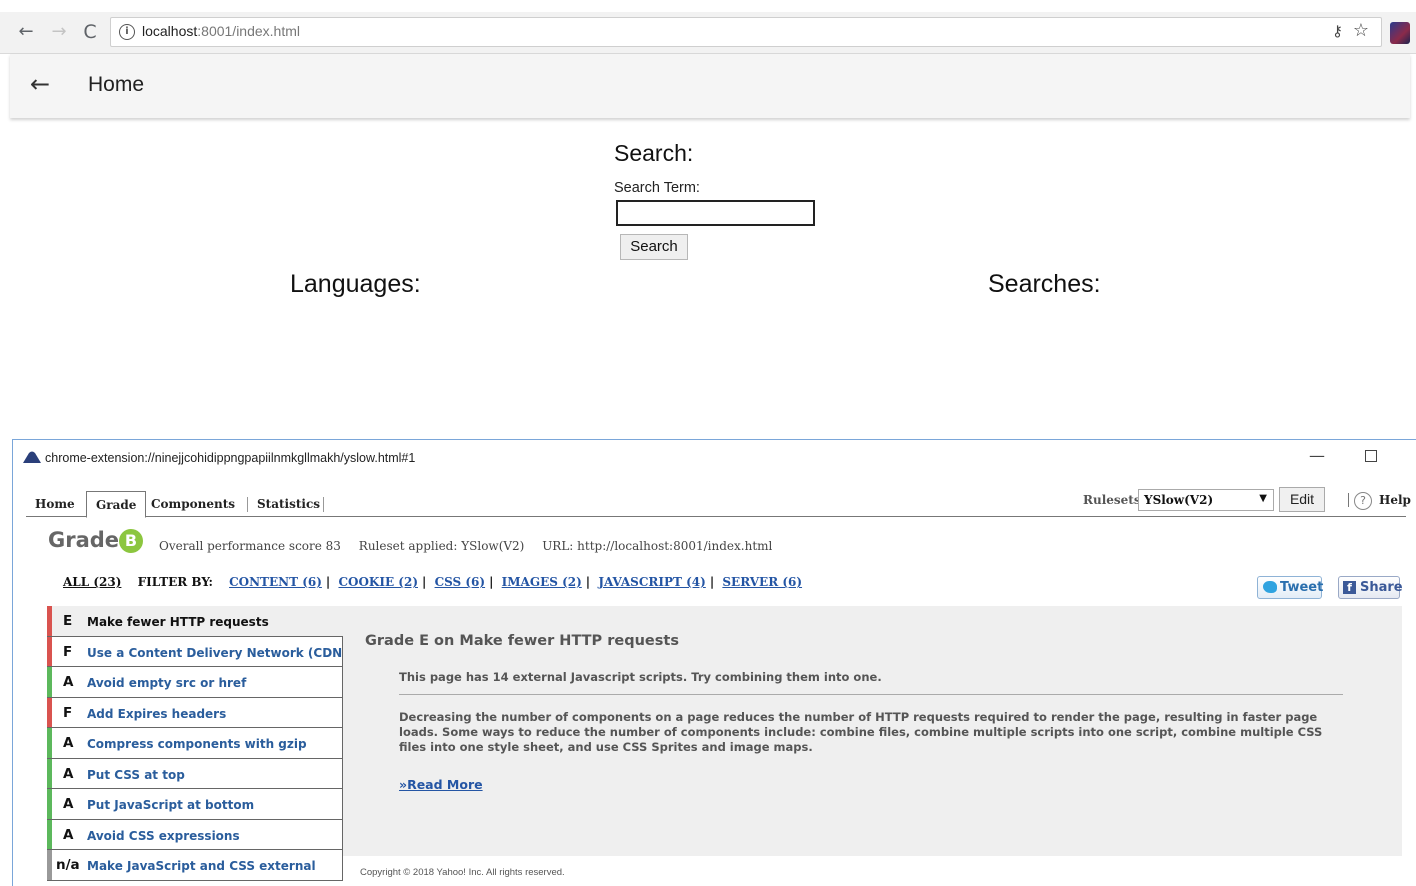  I want to click on bookmark-star-icon: ☆, so click(1361, 30).